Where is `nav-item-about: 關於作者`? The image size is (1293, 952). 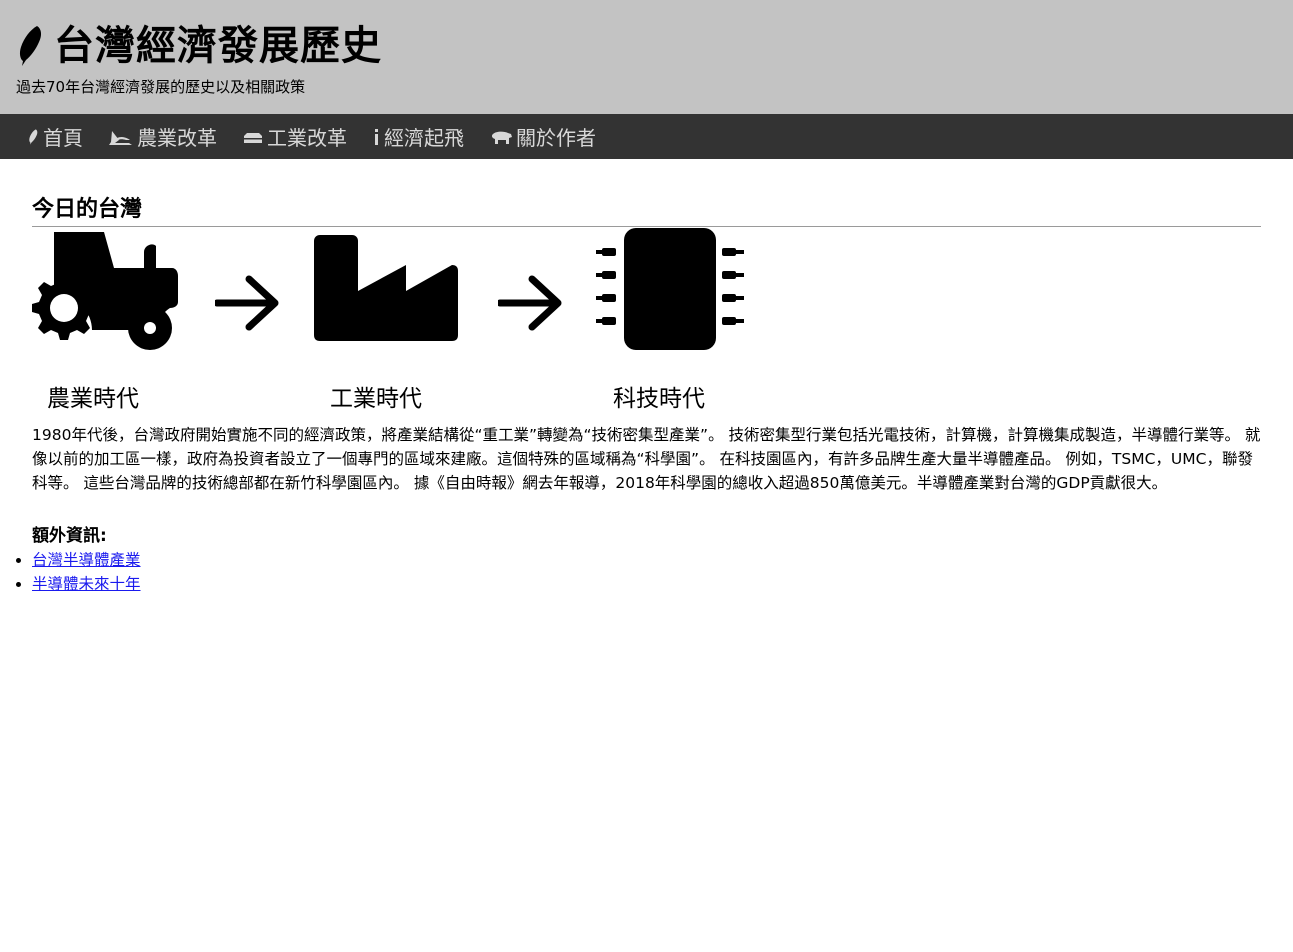
nav-item-about: 關於作者 is located at coordinates (543, 136).